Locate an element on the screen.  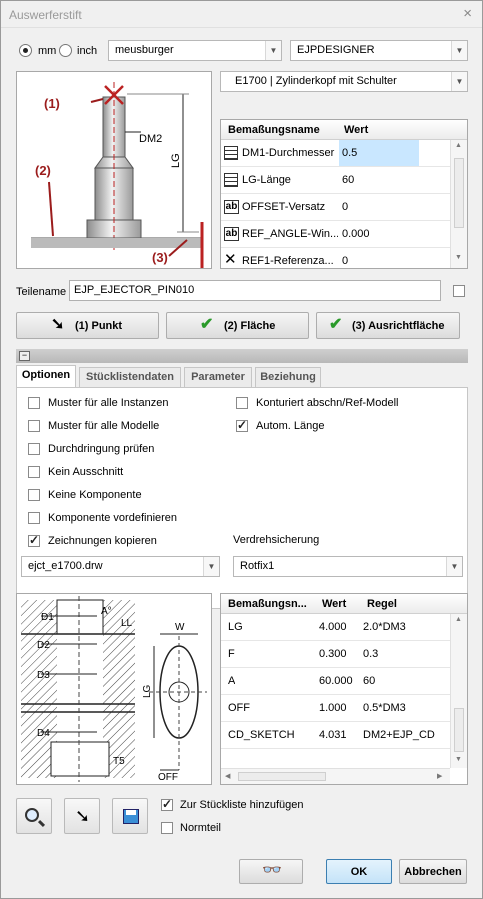
rule-value: 0.300 is located at coordinates (333, 654).